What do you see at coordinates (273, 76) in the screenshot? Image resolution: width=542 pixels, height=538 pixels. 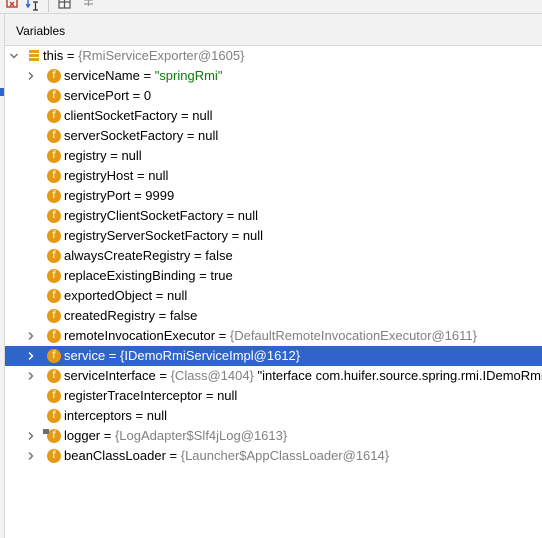 I see `tree-row: f serviceName = "springRmi"` at bounding box center [273, 76].